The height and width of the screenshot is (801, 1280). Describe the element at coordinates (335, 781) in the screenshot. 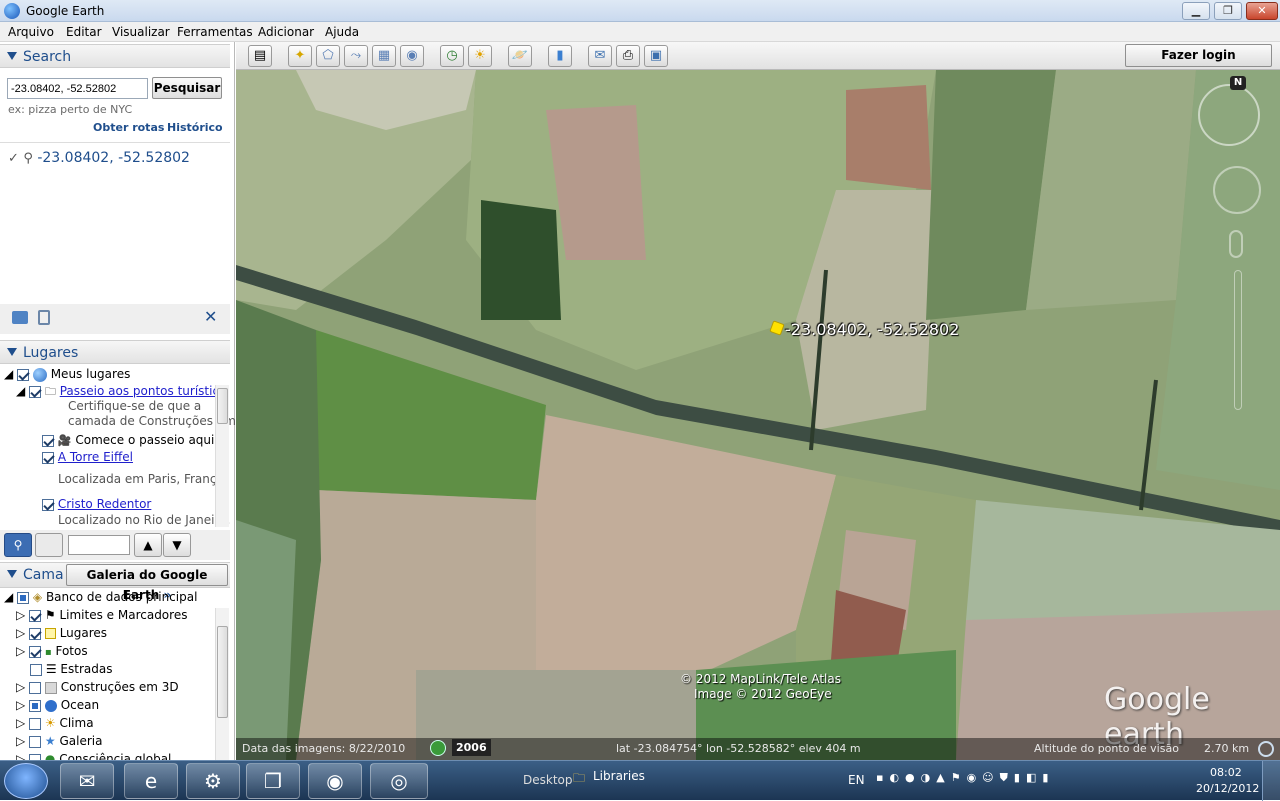

I see `taskbar-firefox-icon: ◉` at that location.